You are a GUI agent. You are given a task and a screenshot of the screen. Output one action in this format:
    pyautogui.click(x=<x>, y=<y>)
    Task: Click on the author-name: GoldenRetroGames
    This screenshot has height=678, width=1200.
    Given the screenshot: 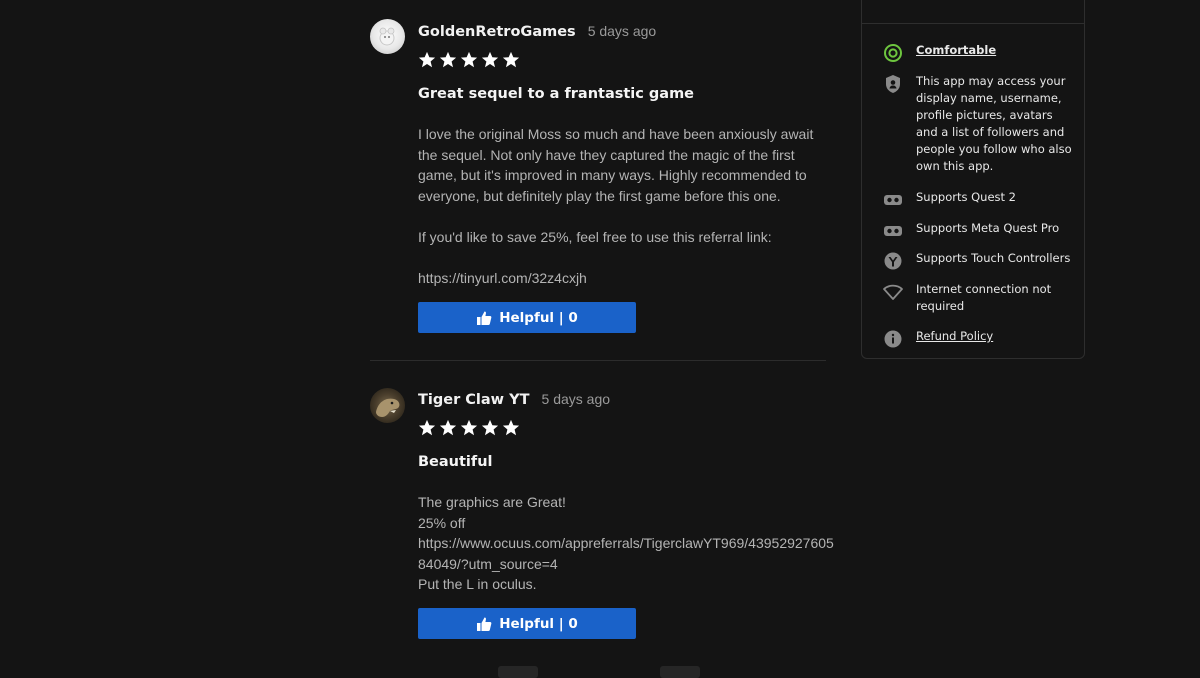 What is the action you would take?
    pyautogui.click(x=497, y=32)
    